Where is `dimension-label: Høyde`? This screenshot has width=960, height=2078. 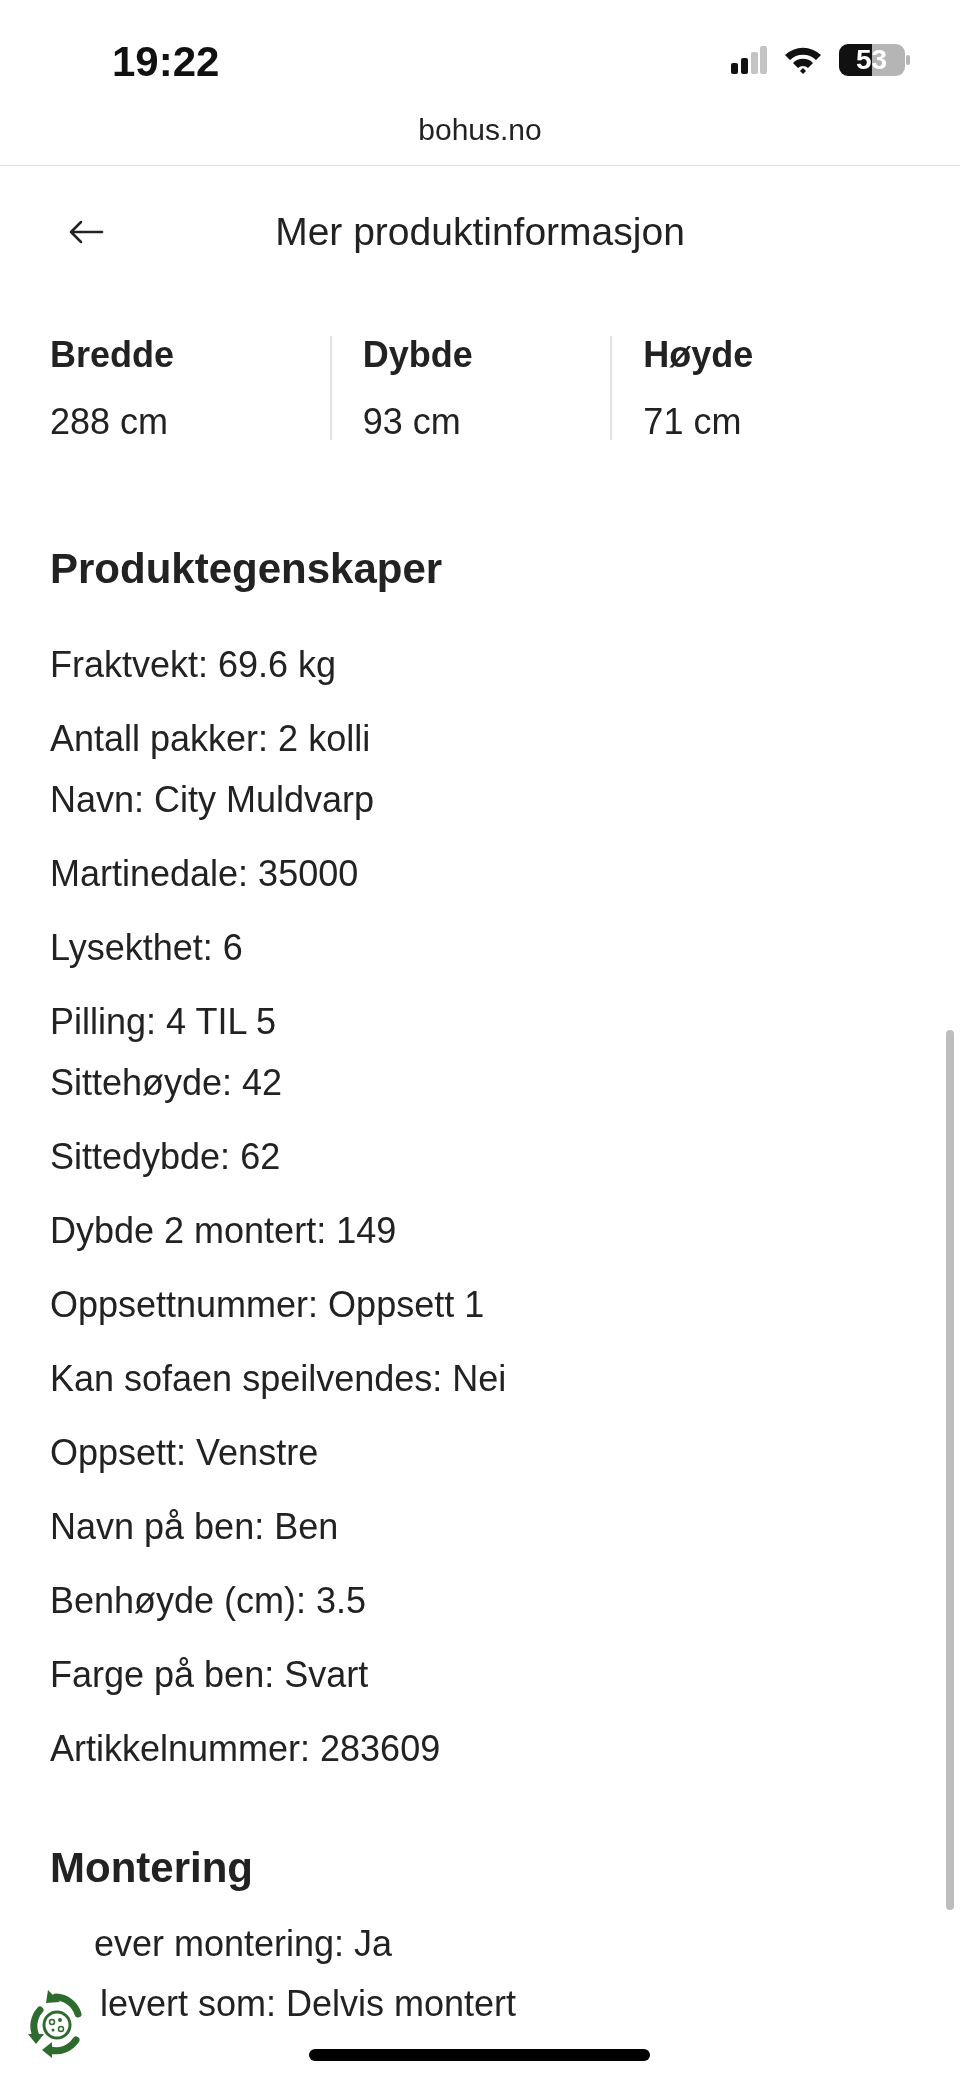 dimension-label: Høyde is located at coordinates (699, 355).